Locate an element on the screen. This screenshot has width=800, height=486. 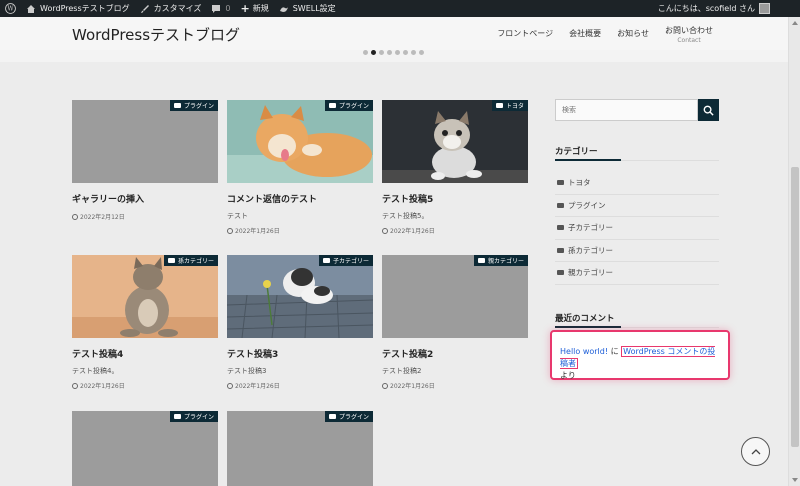
back-to-top-button is located at coordinates (755, 451).